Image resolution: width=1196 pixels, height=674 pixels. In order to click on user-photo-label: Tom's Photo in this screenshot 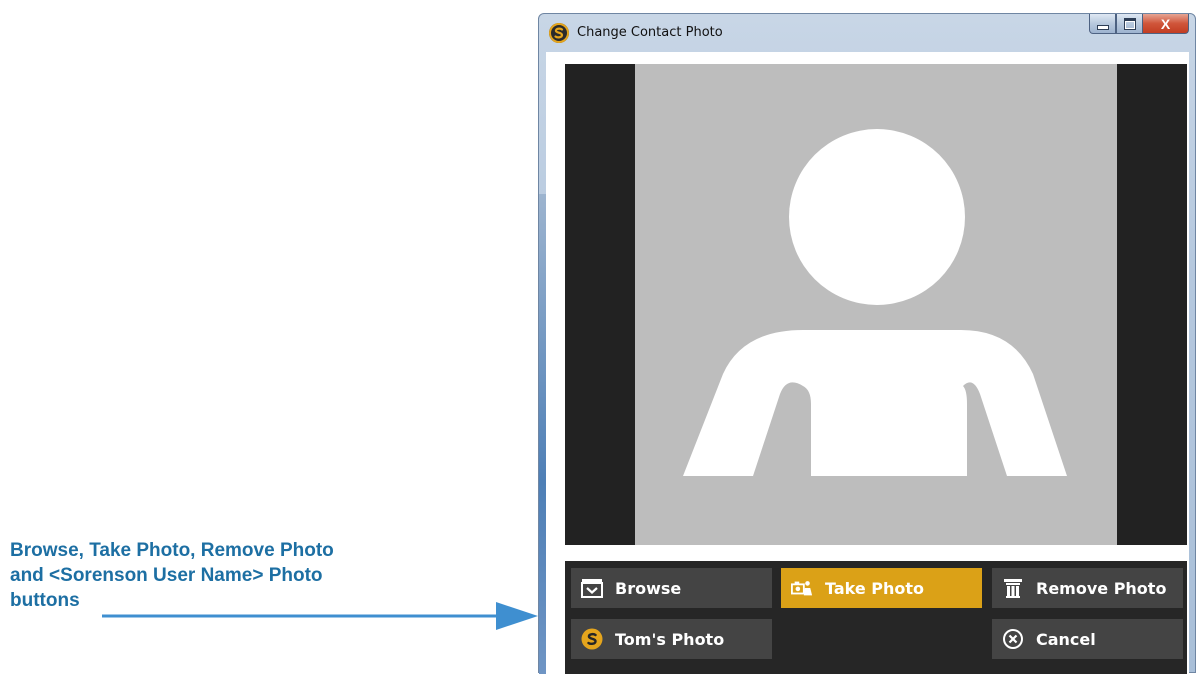, I will do `click(670, 639)`.